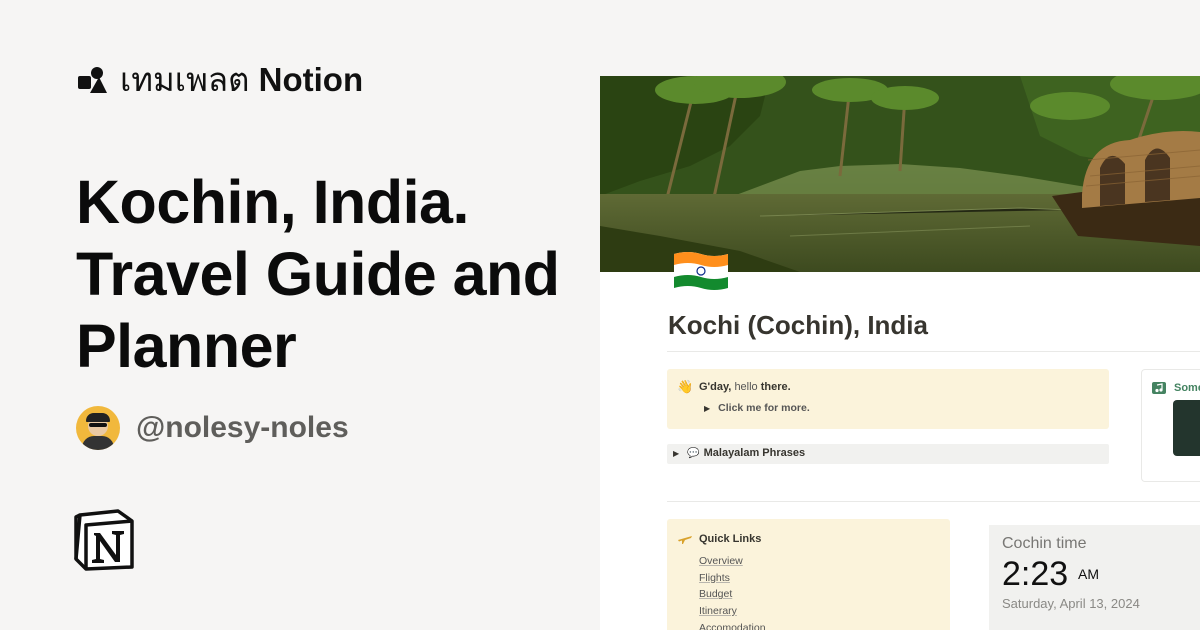 The image size is (1200, 630). Describe the element at coordinates (732, 578) in the screenshot. I see `link-flights: Flights` at that location.